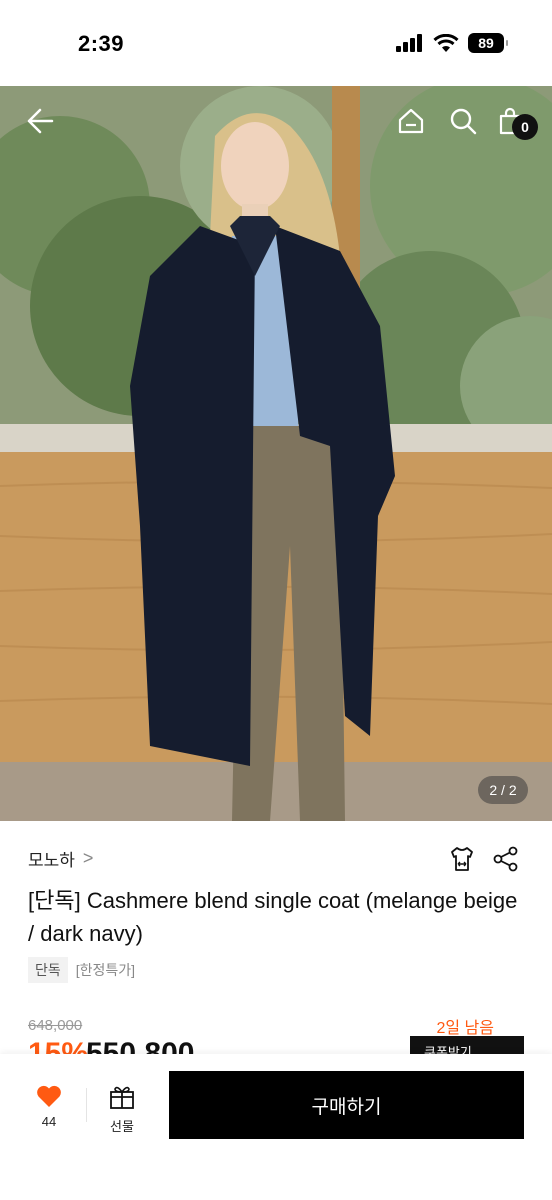 The image size is (552, 1200). I want to click on gift-label: 선물, so click(122, 1126).